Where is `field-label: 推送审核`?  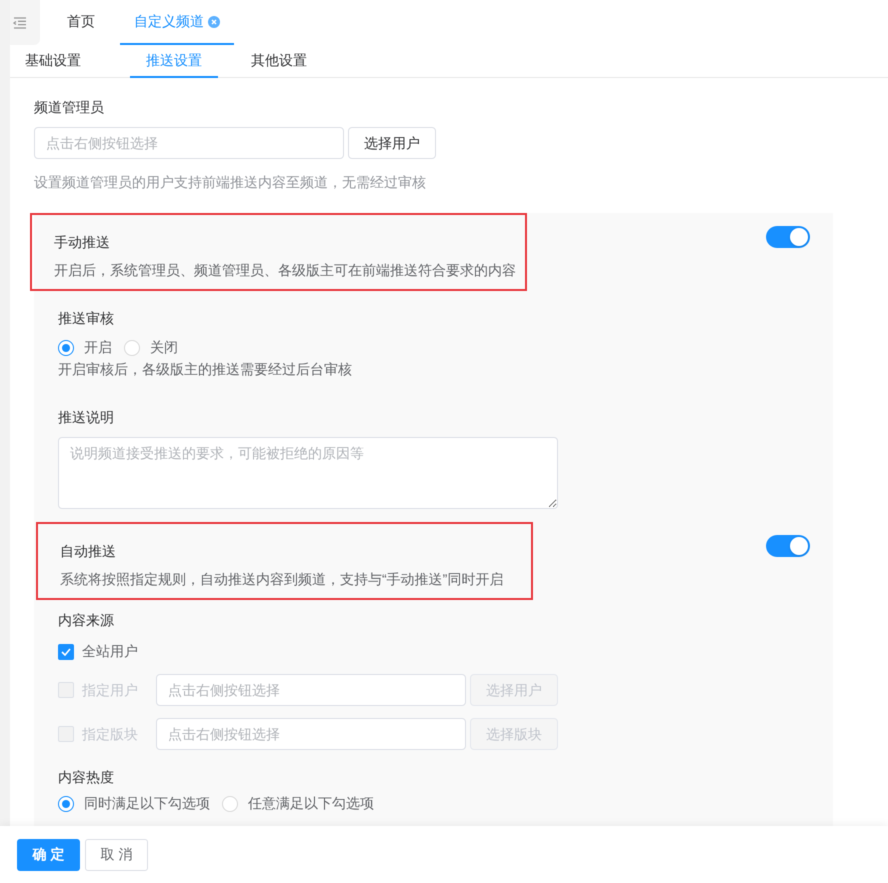 field-label: 推送审核 is located at coordinates (86, 318).